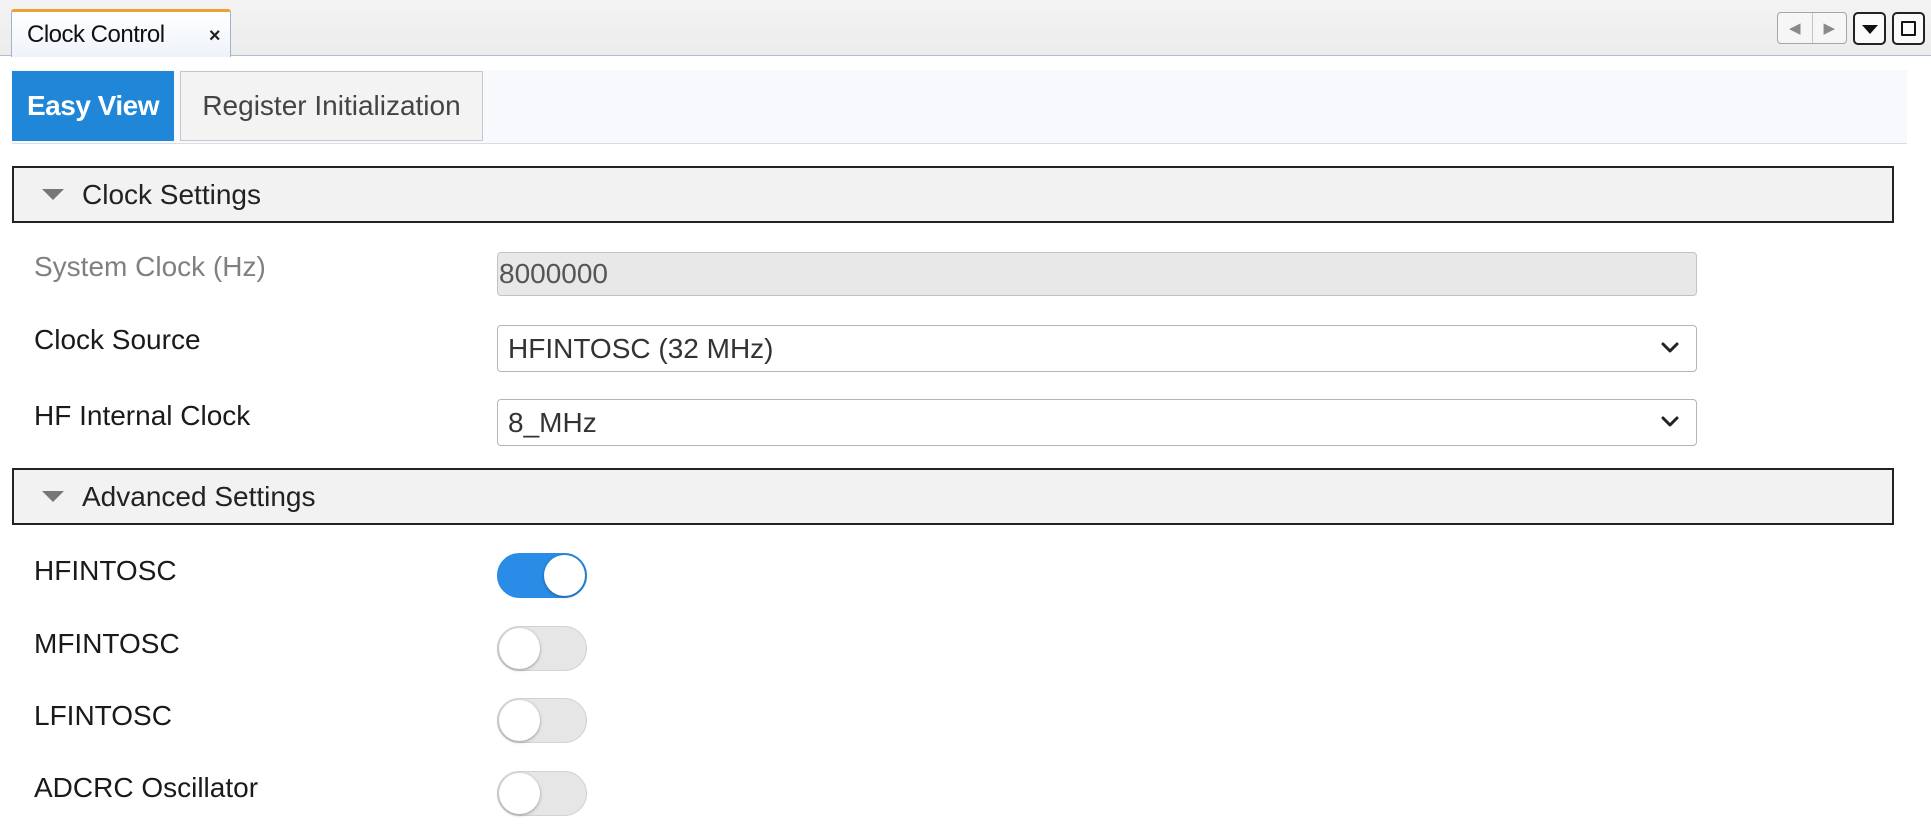  I want to click on system-clock-field: 8000000, so click(1097, 274).